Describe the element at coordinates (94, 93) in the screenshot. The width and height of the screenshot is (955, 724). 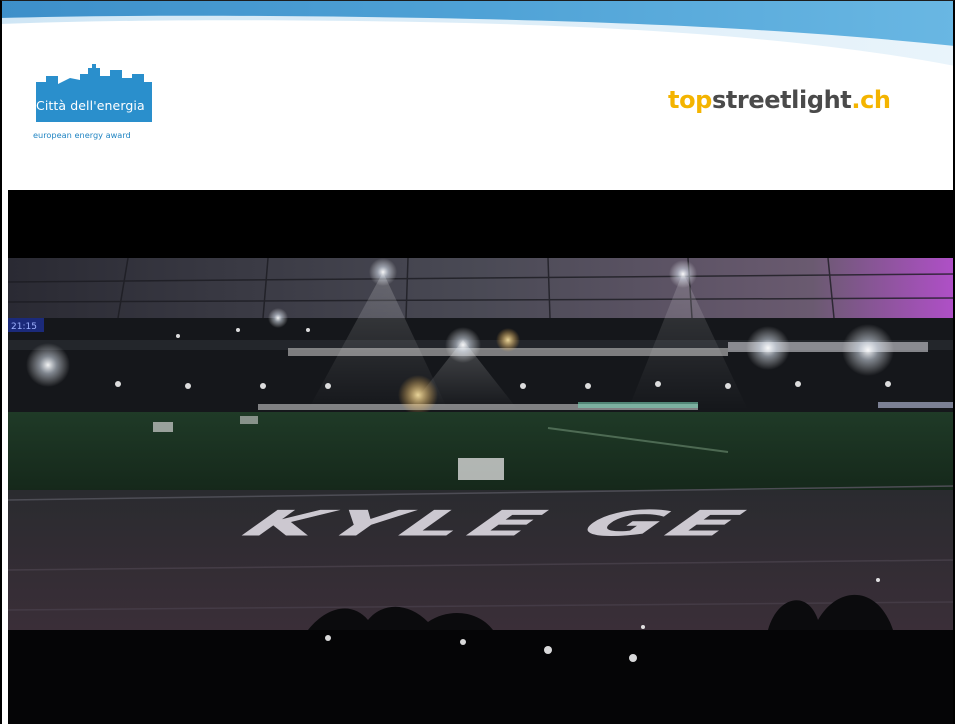
I see `city-skyline-logo-mark` at that location.